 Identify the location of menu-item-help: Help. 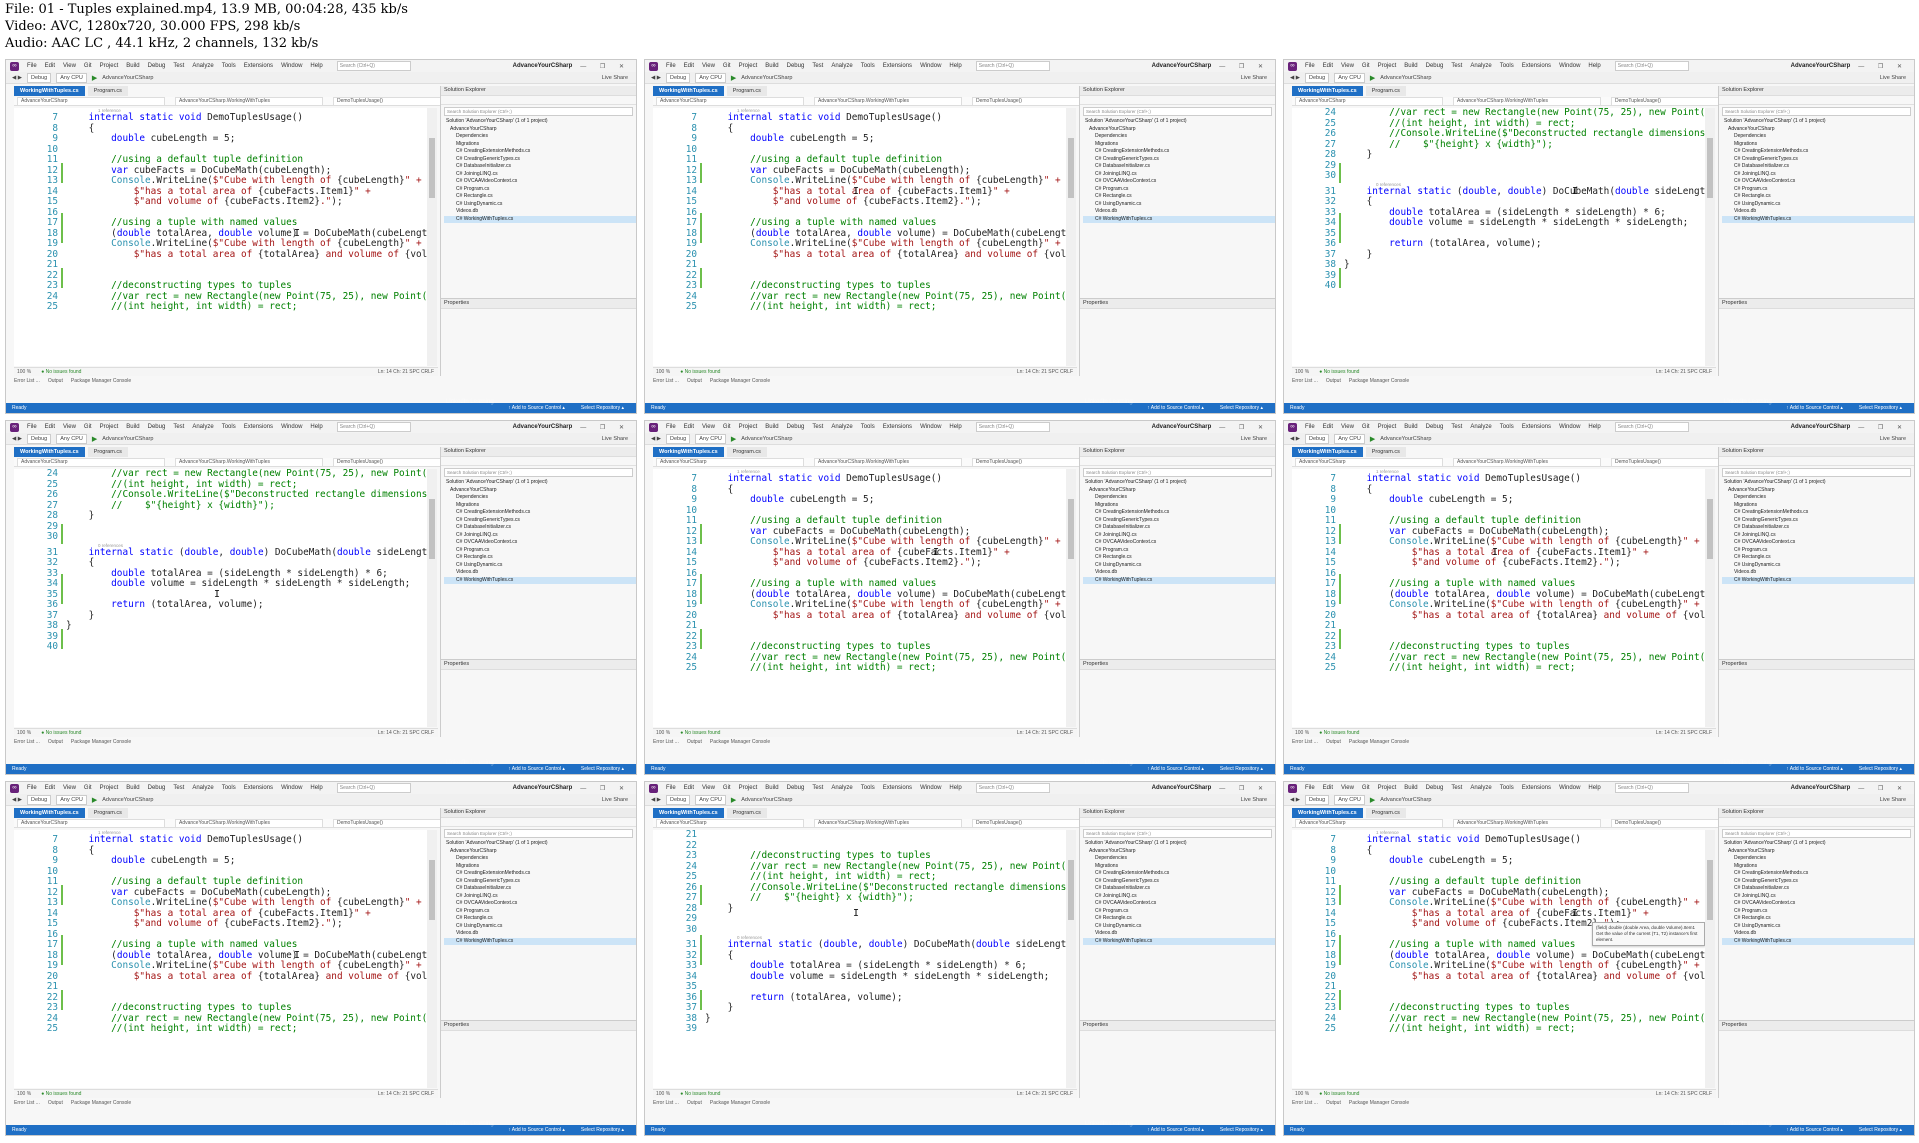
(1594, 788).